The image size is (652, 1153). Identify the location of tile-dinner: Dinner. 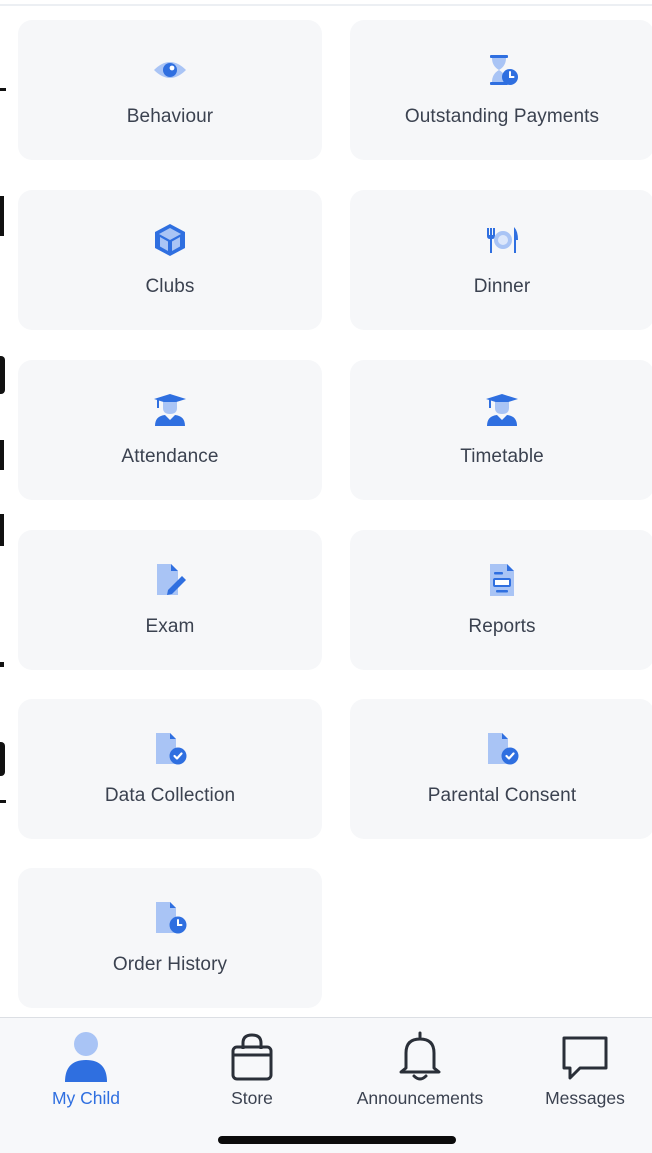
(501, 260).